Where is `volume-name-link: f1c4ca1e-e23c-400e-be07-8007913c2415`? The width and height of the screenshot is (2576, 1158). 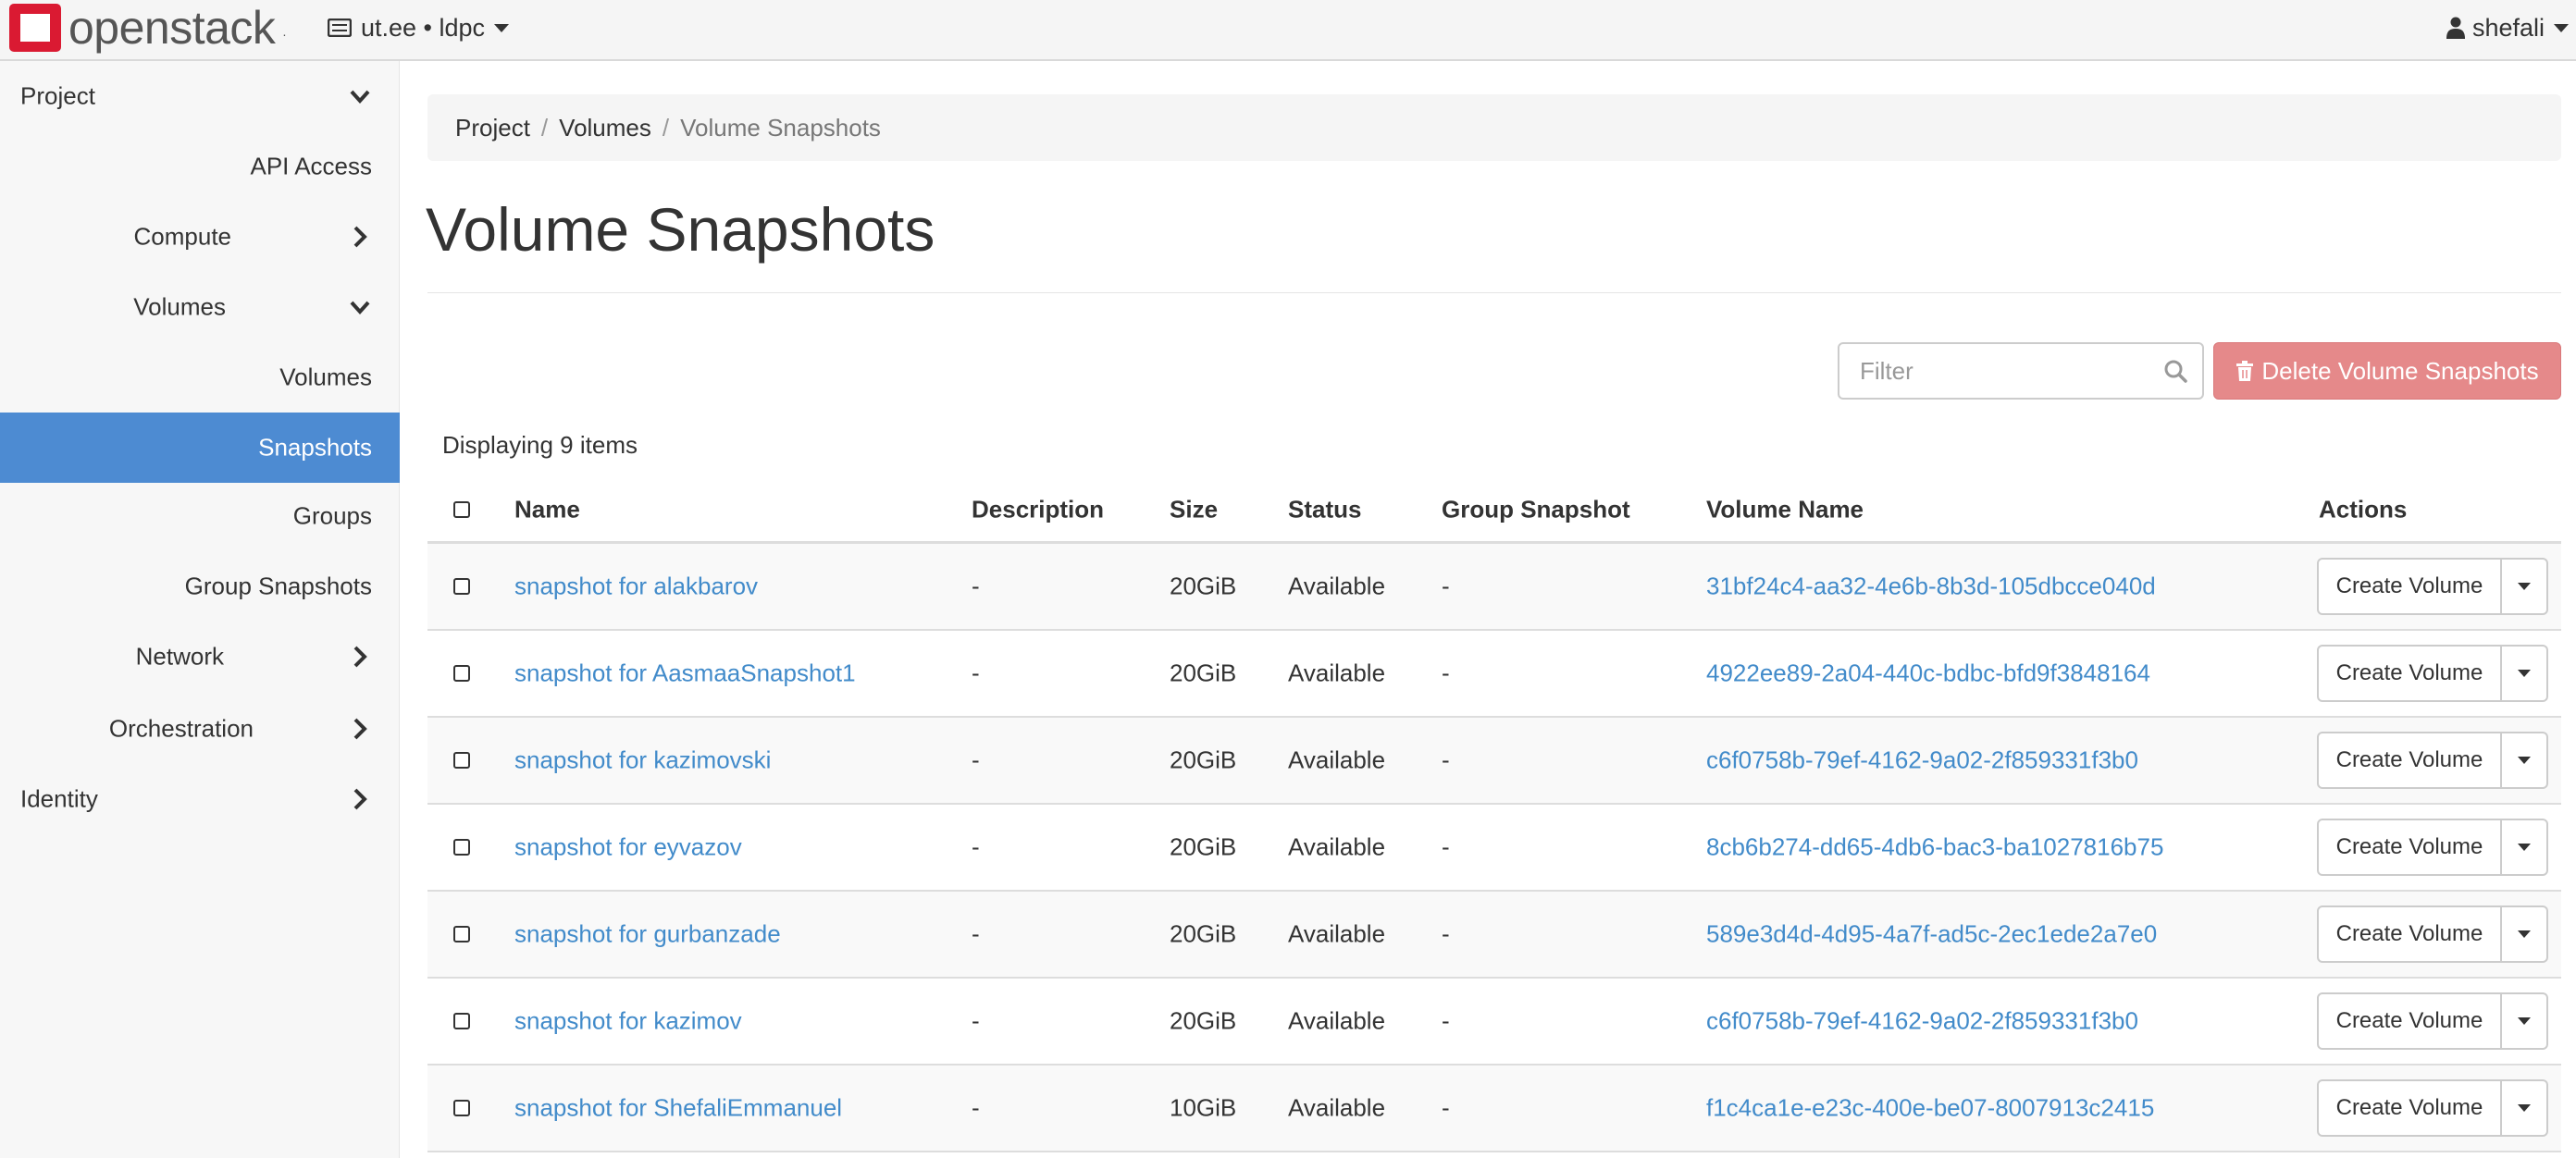
volume-name-link: f1c4ca1e-e23c-400e-be07-8007913c2415 is located at coordinates (1930, 1108).